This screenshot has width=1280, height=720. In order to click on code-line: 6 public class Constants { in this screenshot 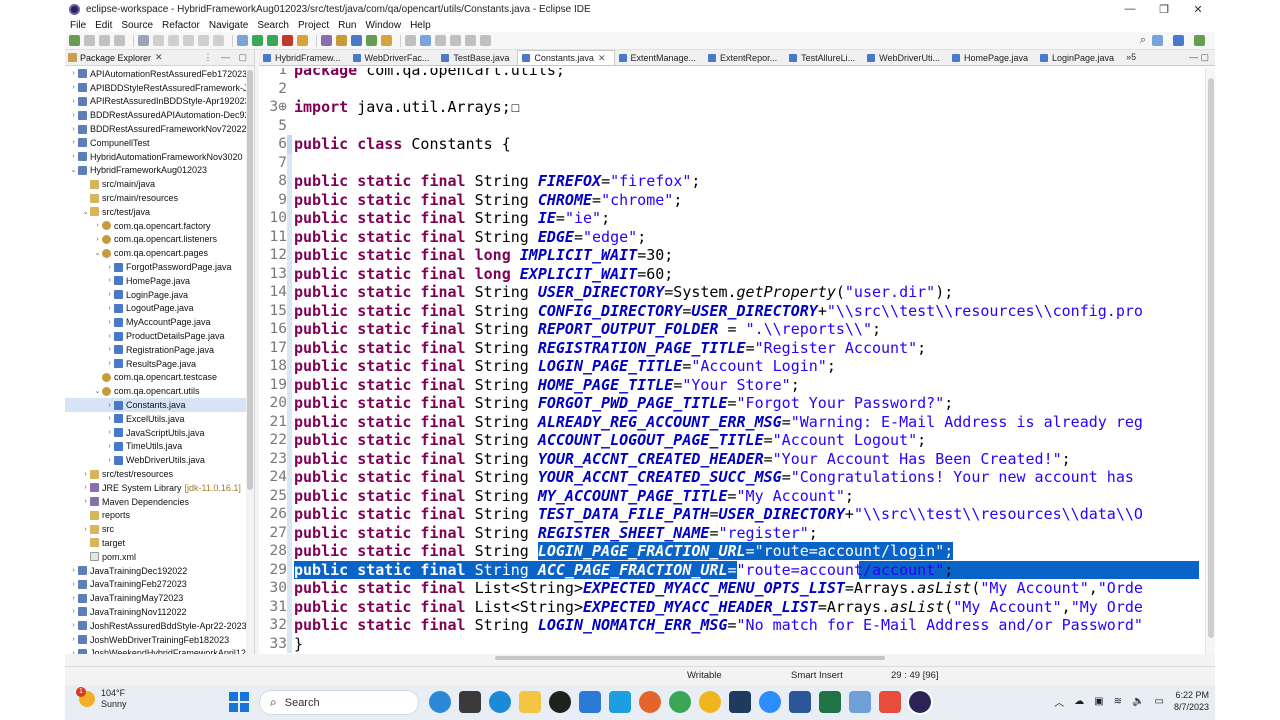, I will do `click(729, 144)`.